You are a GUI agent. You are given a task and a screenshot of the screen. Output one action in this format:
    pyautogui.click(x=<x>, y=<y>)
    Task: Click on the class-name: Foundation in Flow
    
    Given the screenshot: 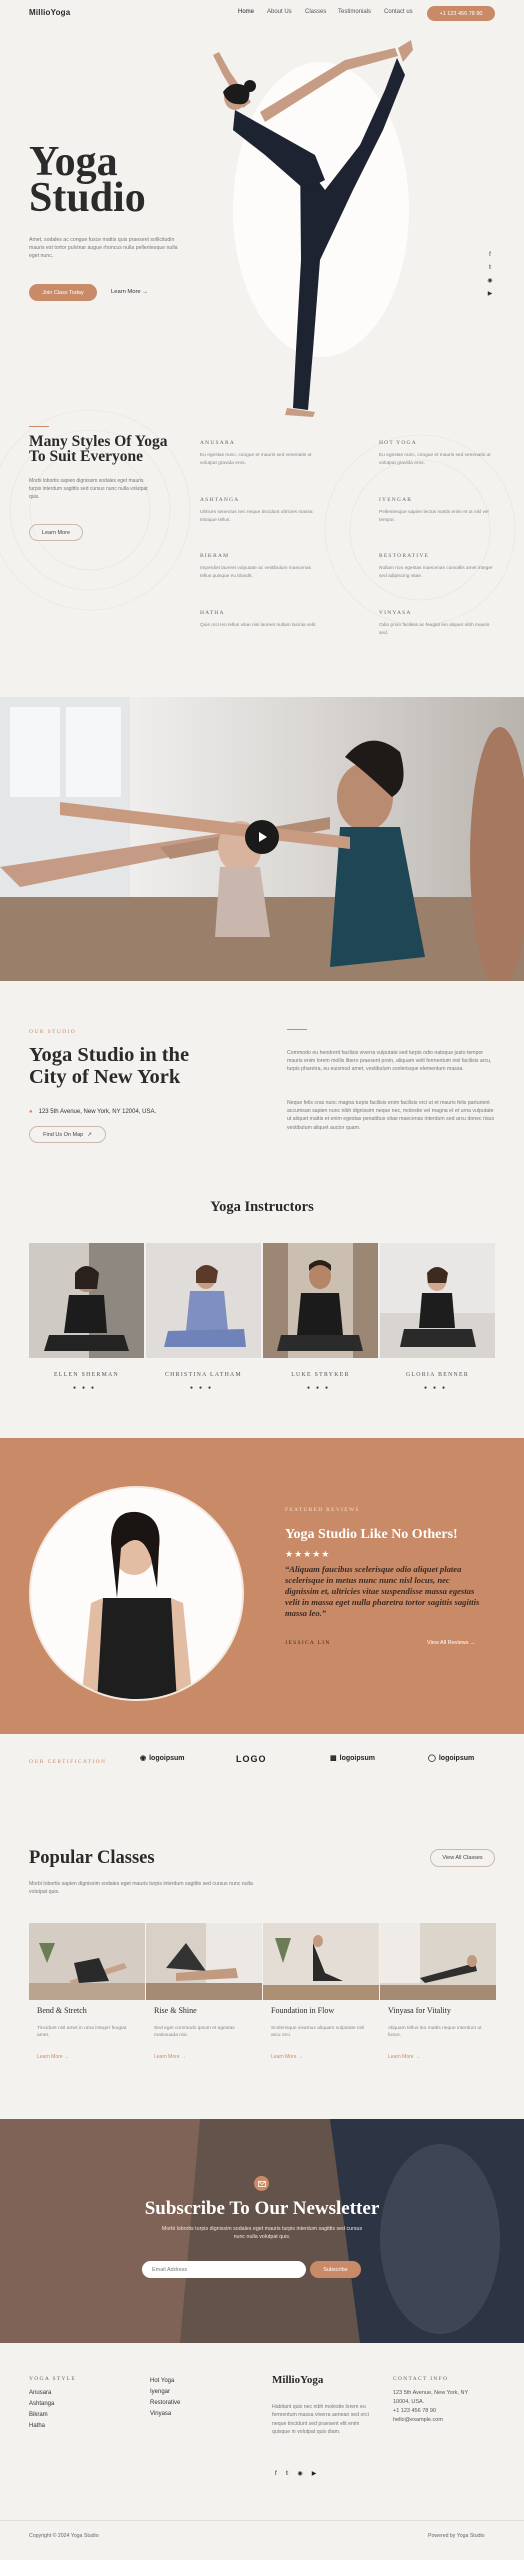 What is the action you would take?
    pyautogui.click(x=303, y=2010)
    